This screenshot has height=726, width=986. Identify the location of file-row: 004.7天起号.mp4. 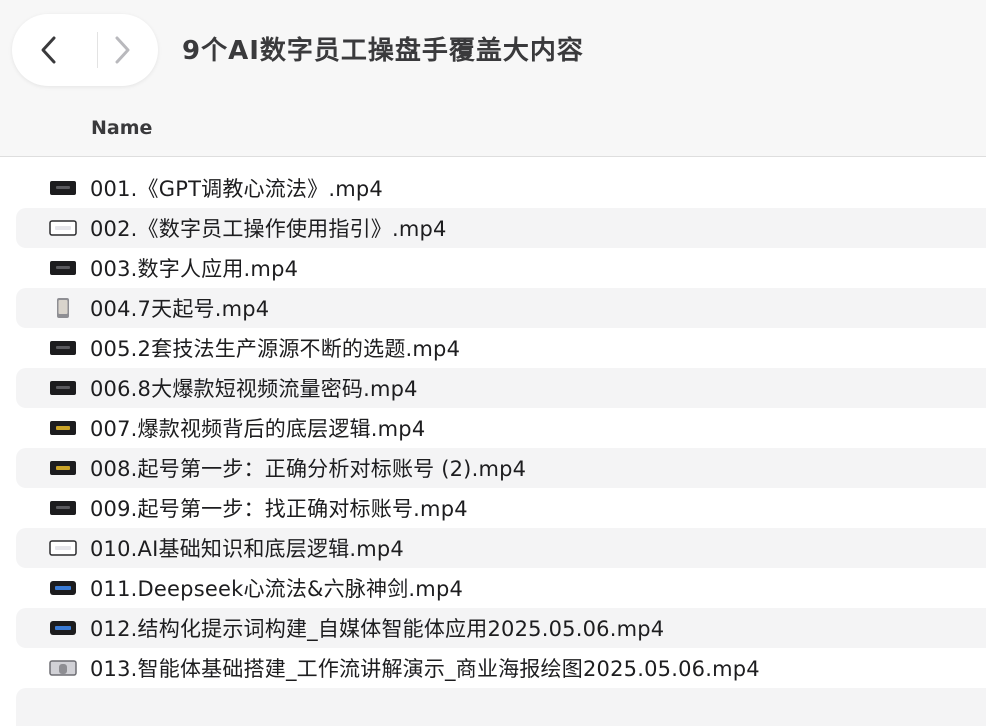
(501, 308).